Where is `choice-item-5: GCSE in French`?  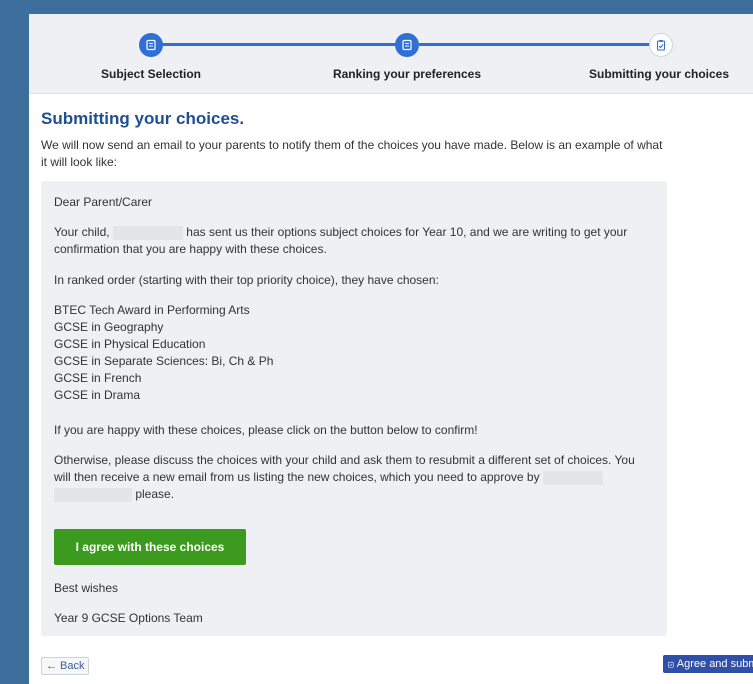 choice-item-5: GCSE in French is located at coordinates (98, 378).